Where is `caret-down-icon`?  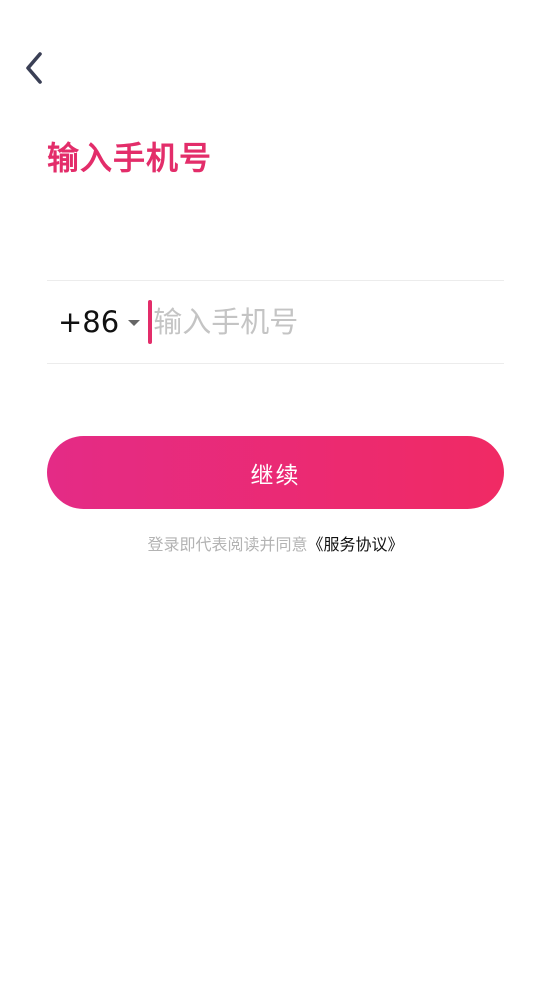
caret-down-icon is located at coordinates (134, 323).